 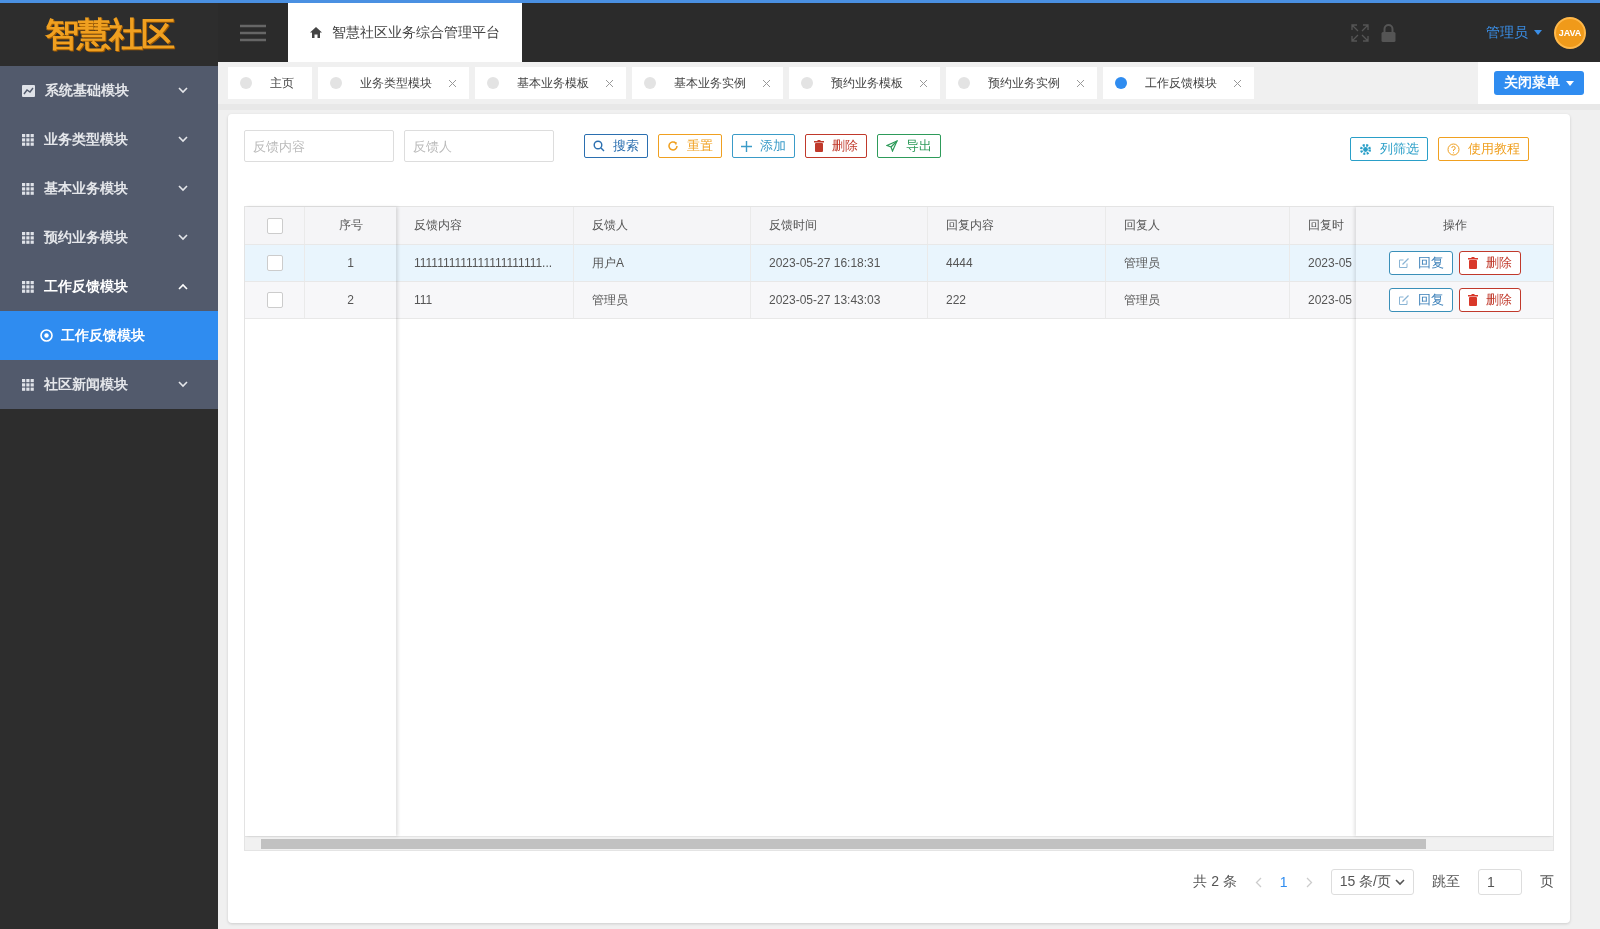 I want to click on sidebar-item: 基本业务模块, so click(x=109, y=188).